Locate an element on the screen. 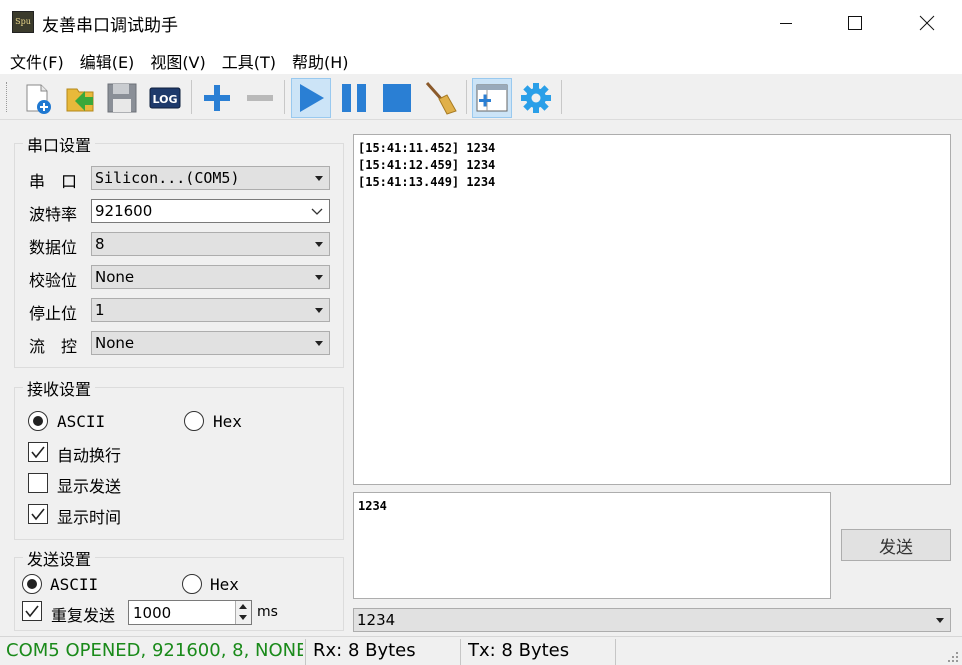 Image resolution: width=962 pixels, height=665 pixels. show-time-checkbox is located at coordinates (38, 514).